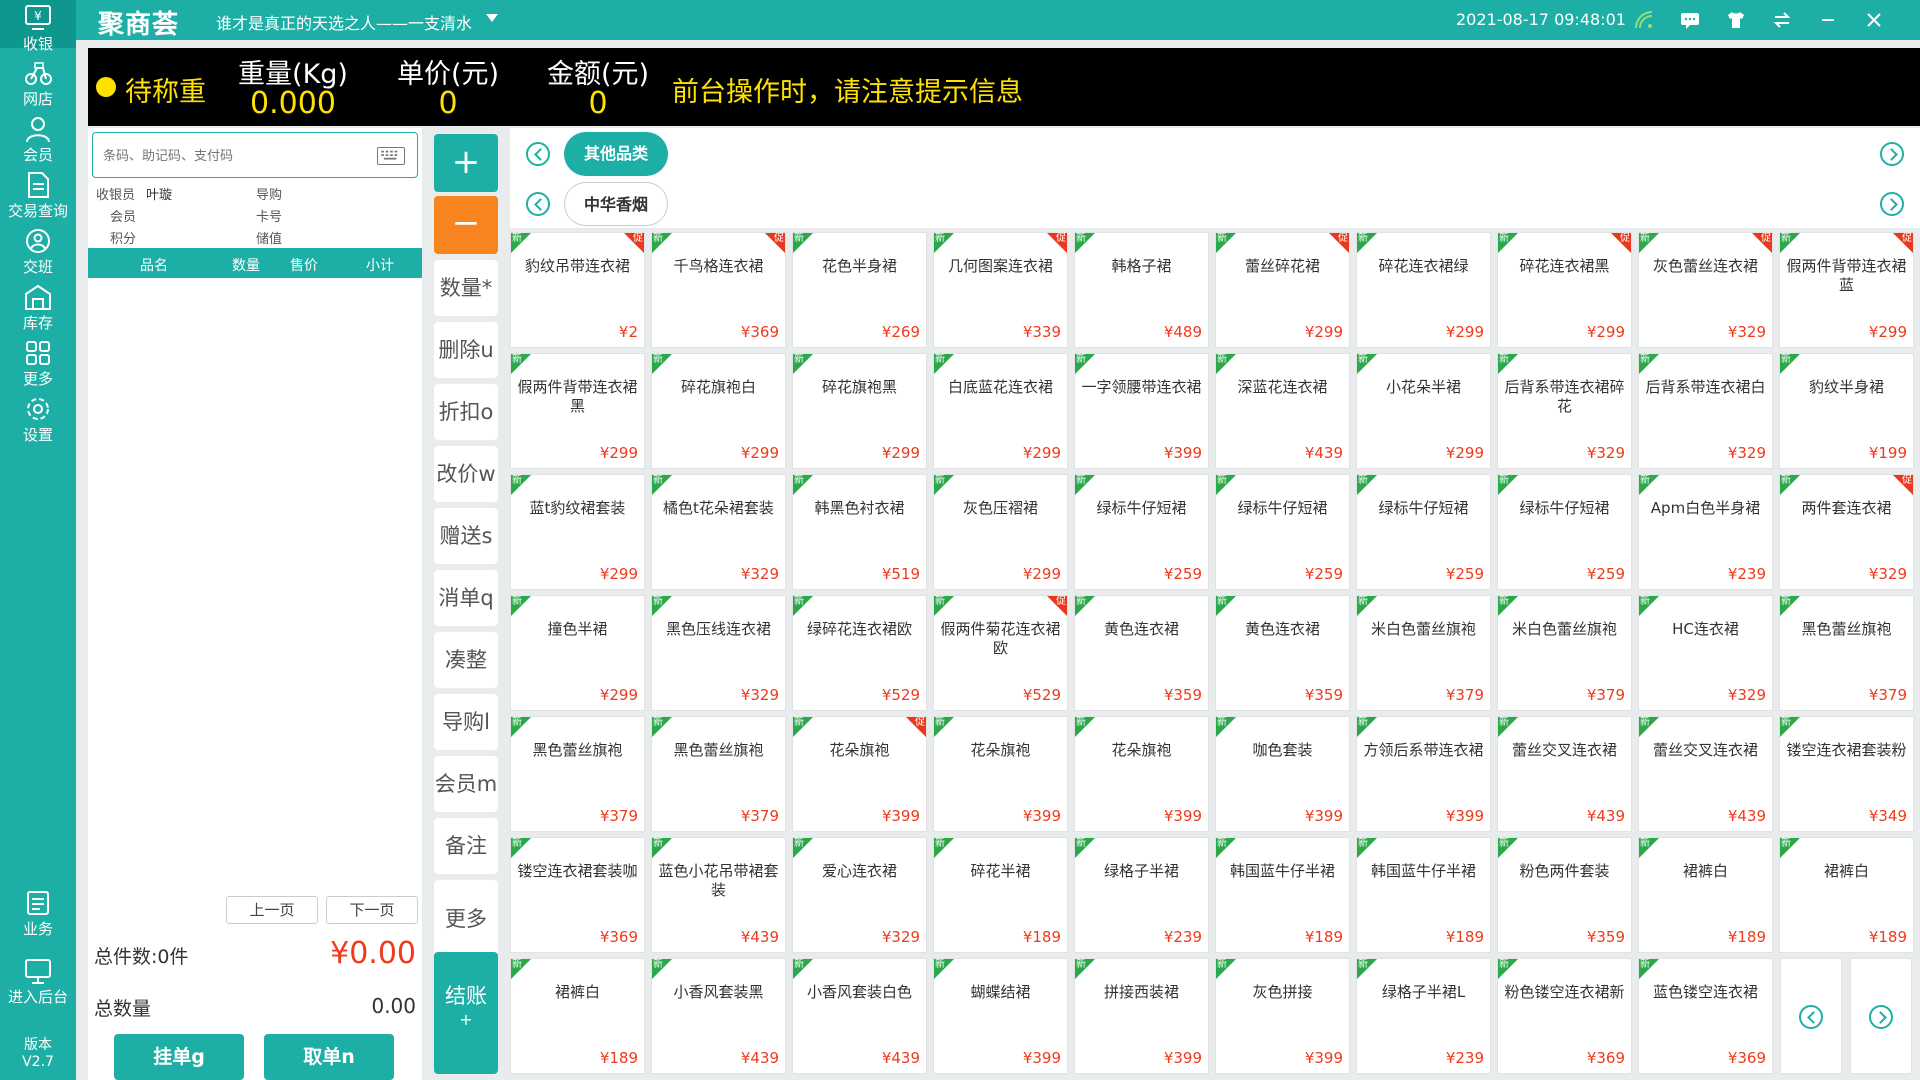 The image size is (1920, 1080). What do you see at coordinates (859, 653) in the screenshot?
I see `product-card: 新绿碎花连衣裙欧 ¥529` at bounding box center [859, 653].